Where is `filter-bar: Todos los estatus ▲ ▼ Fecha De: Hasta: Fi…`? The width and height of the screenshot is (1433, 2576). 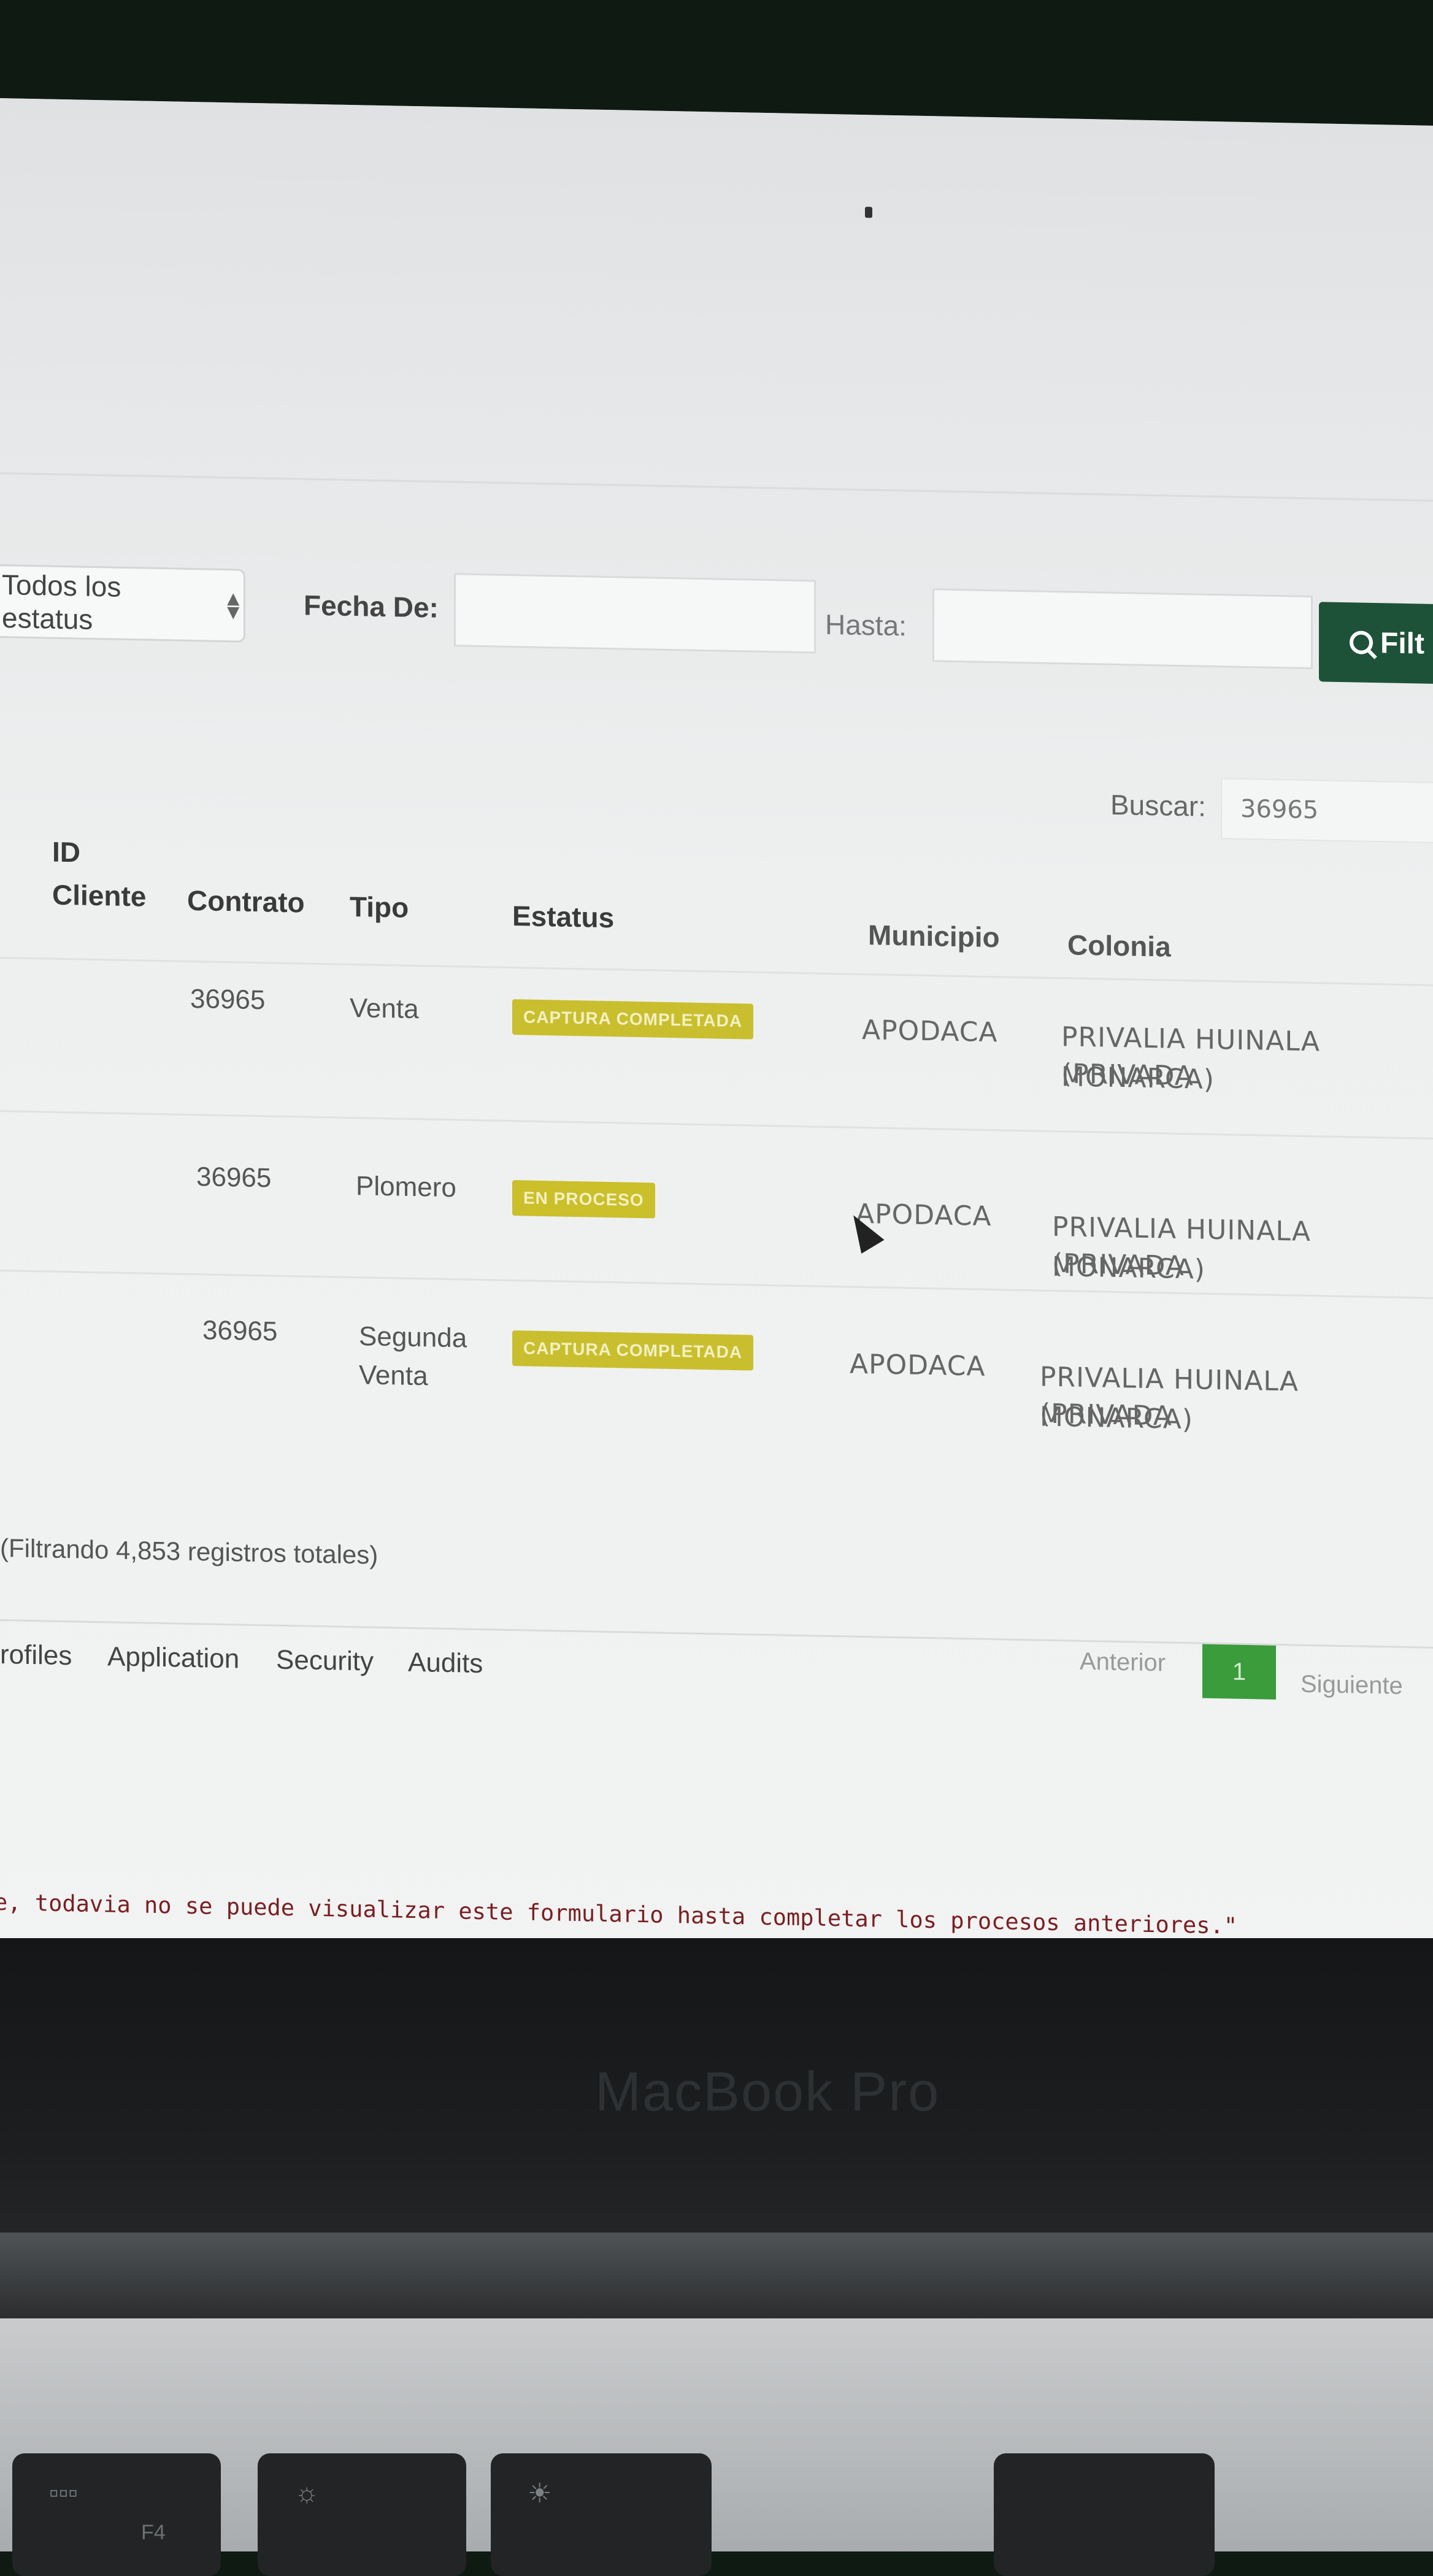 filter-bar: Todos los estatus ▲ ▼ Fecha De: Hasta: Fi… is located at coordinates (716, 630).